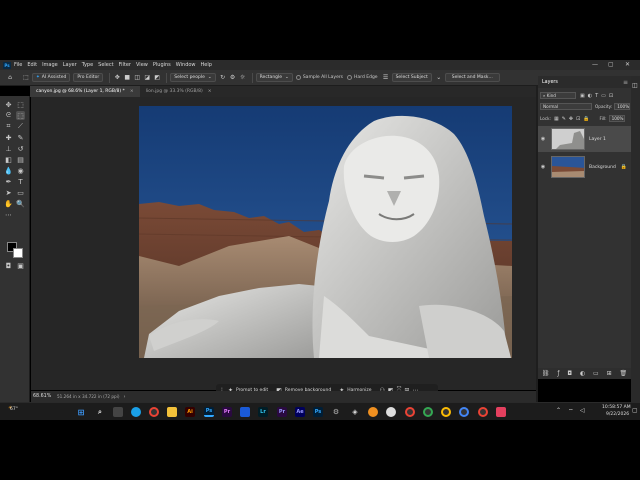  Describe the element at coordinates (20, 126) in the screenshot. I see `eyedropper-tool-icon: ⟋` at that location.